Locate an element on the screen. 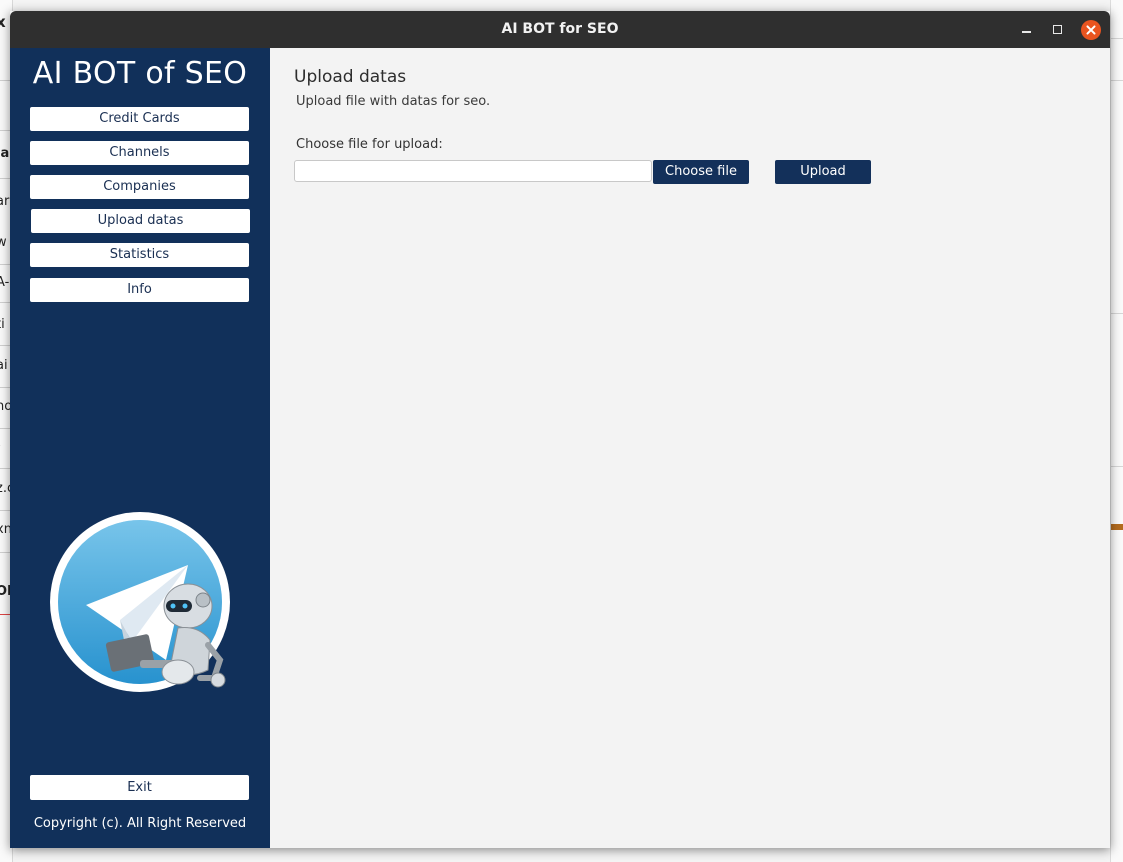 This screenshot has width=1123, height=862. window-title: AI BOT for SEO is located at coordinates (560, 29).